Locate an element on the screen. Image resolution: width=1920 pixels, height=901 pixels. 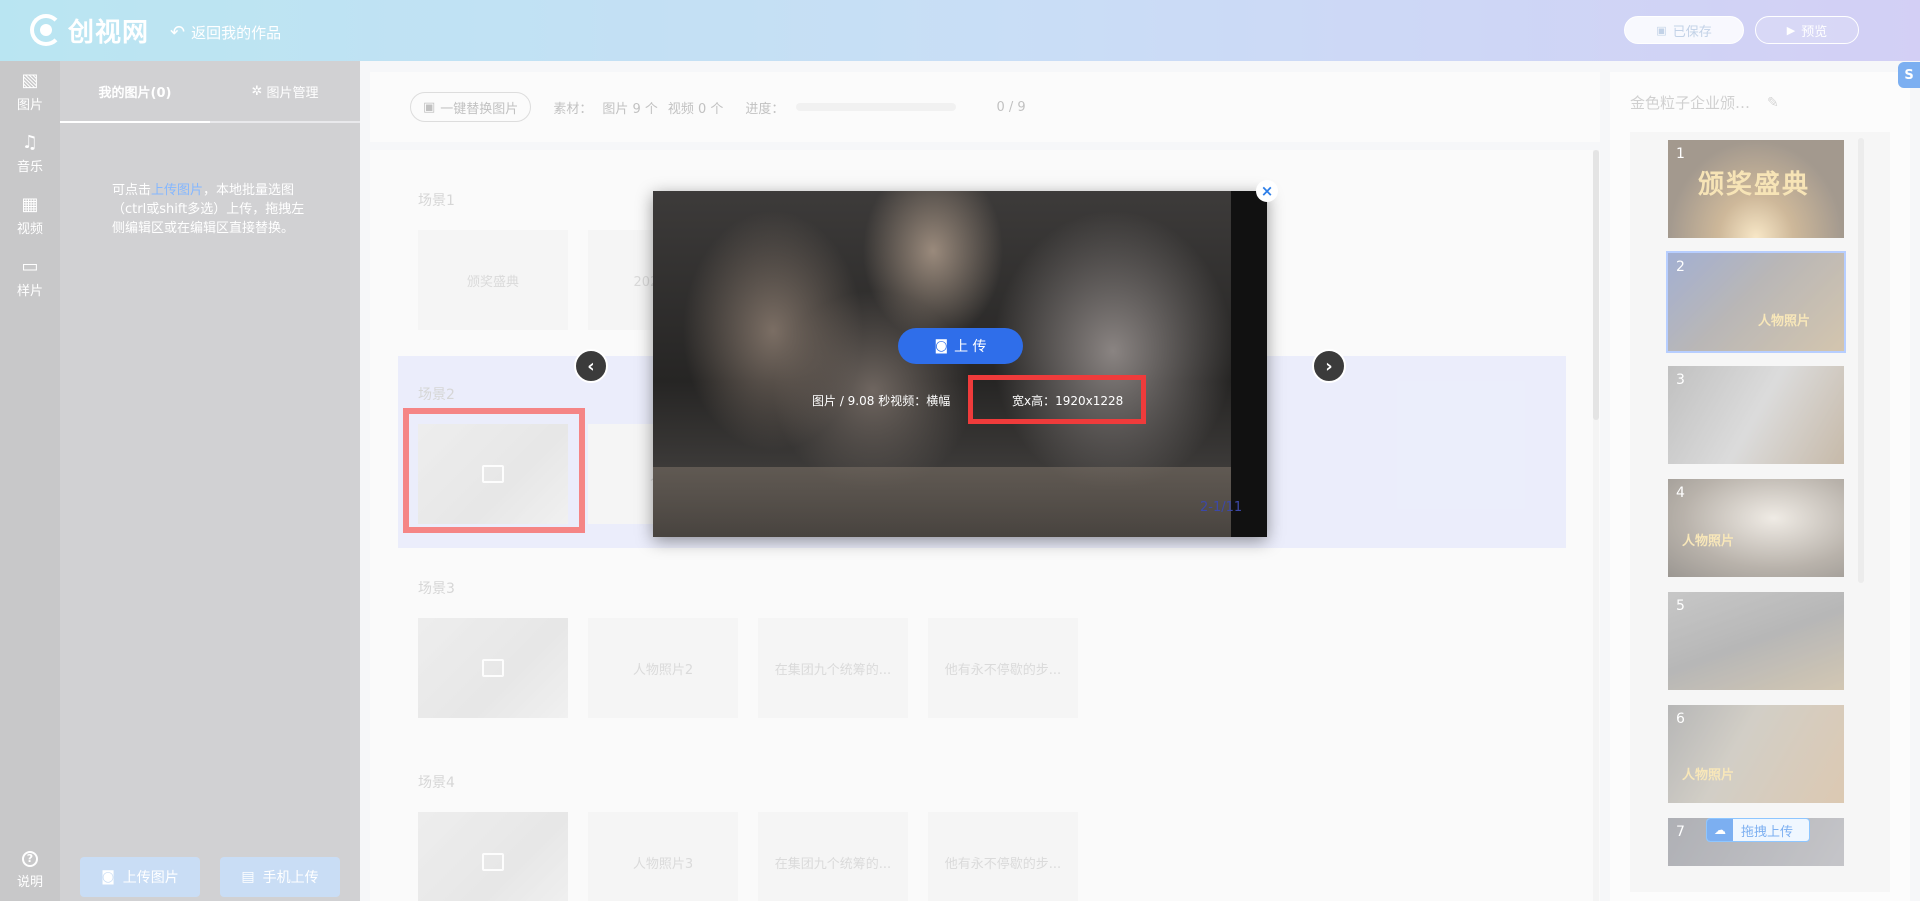
thumbnail-scrollbar is located at coordinates (1861, 360).